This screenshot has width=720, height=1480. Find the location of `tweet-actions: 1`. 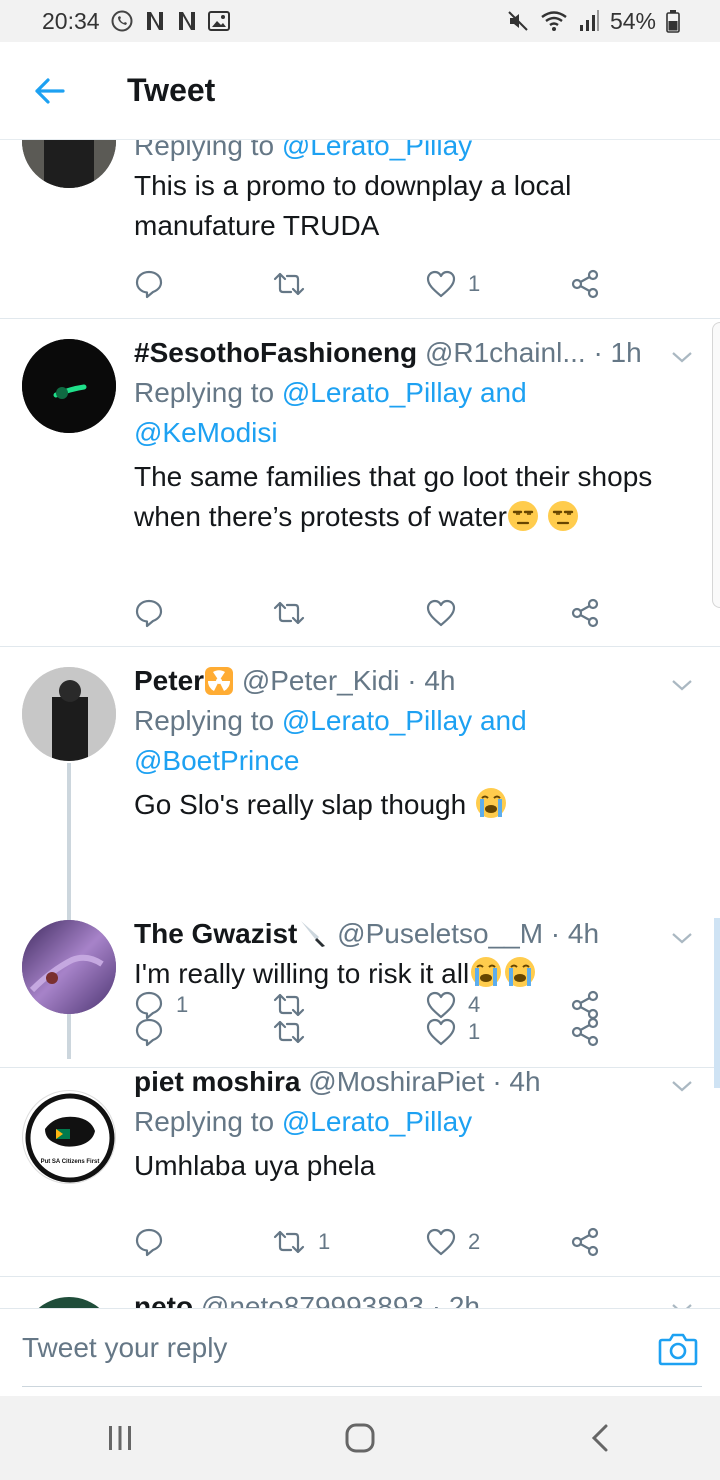

tweet-actions: 1 is located at coordinates (374, 284).